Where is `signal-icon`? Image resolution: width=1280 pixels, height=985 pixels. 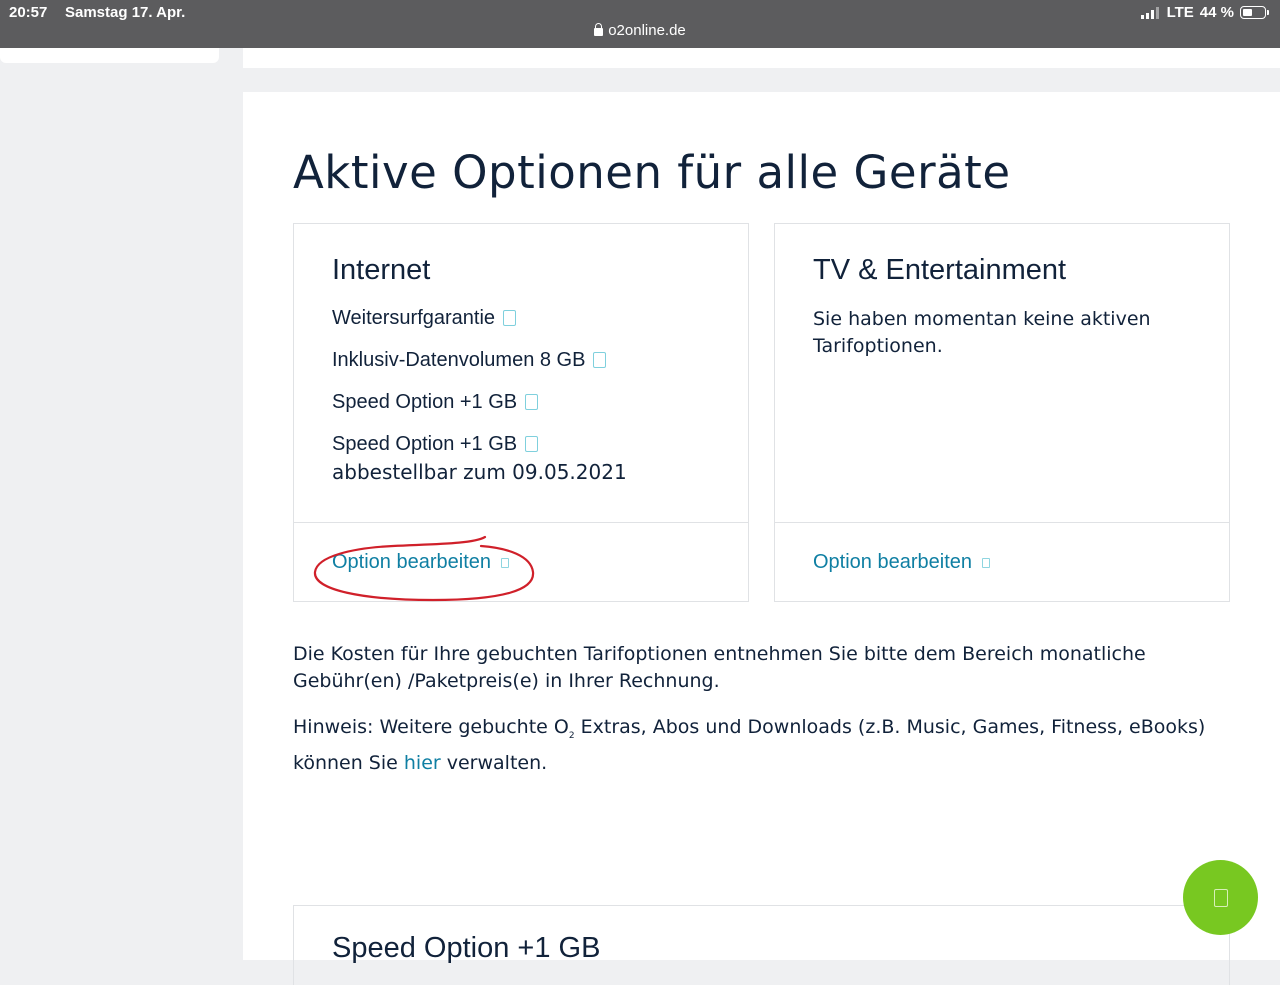 signal-icon is located at coordinates (1149, 12).